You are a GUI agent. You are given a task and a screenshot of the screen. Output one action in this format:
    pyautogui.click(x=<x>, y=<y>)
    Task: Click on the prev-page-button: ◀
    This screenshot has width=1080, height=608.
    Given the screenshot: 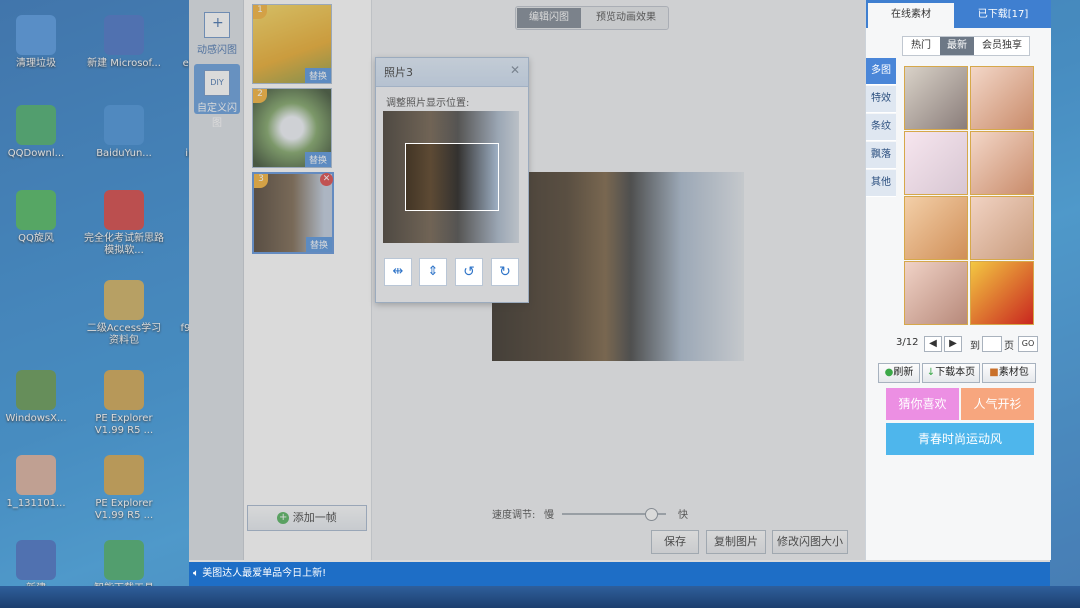 What is the action you would take?
    pyautogui.click(x=933, y=344)
    